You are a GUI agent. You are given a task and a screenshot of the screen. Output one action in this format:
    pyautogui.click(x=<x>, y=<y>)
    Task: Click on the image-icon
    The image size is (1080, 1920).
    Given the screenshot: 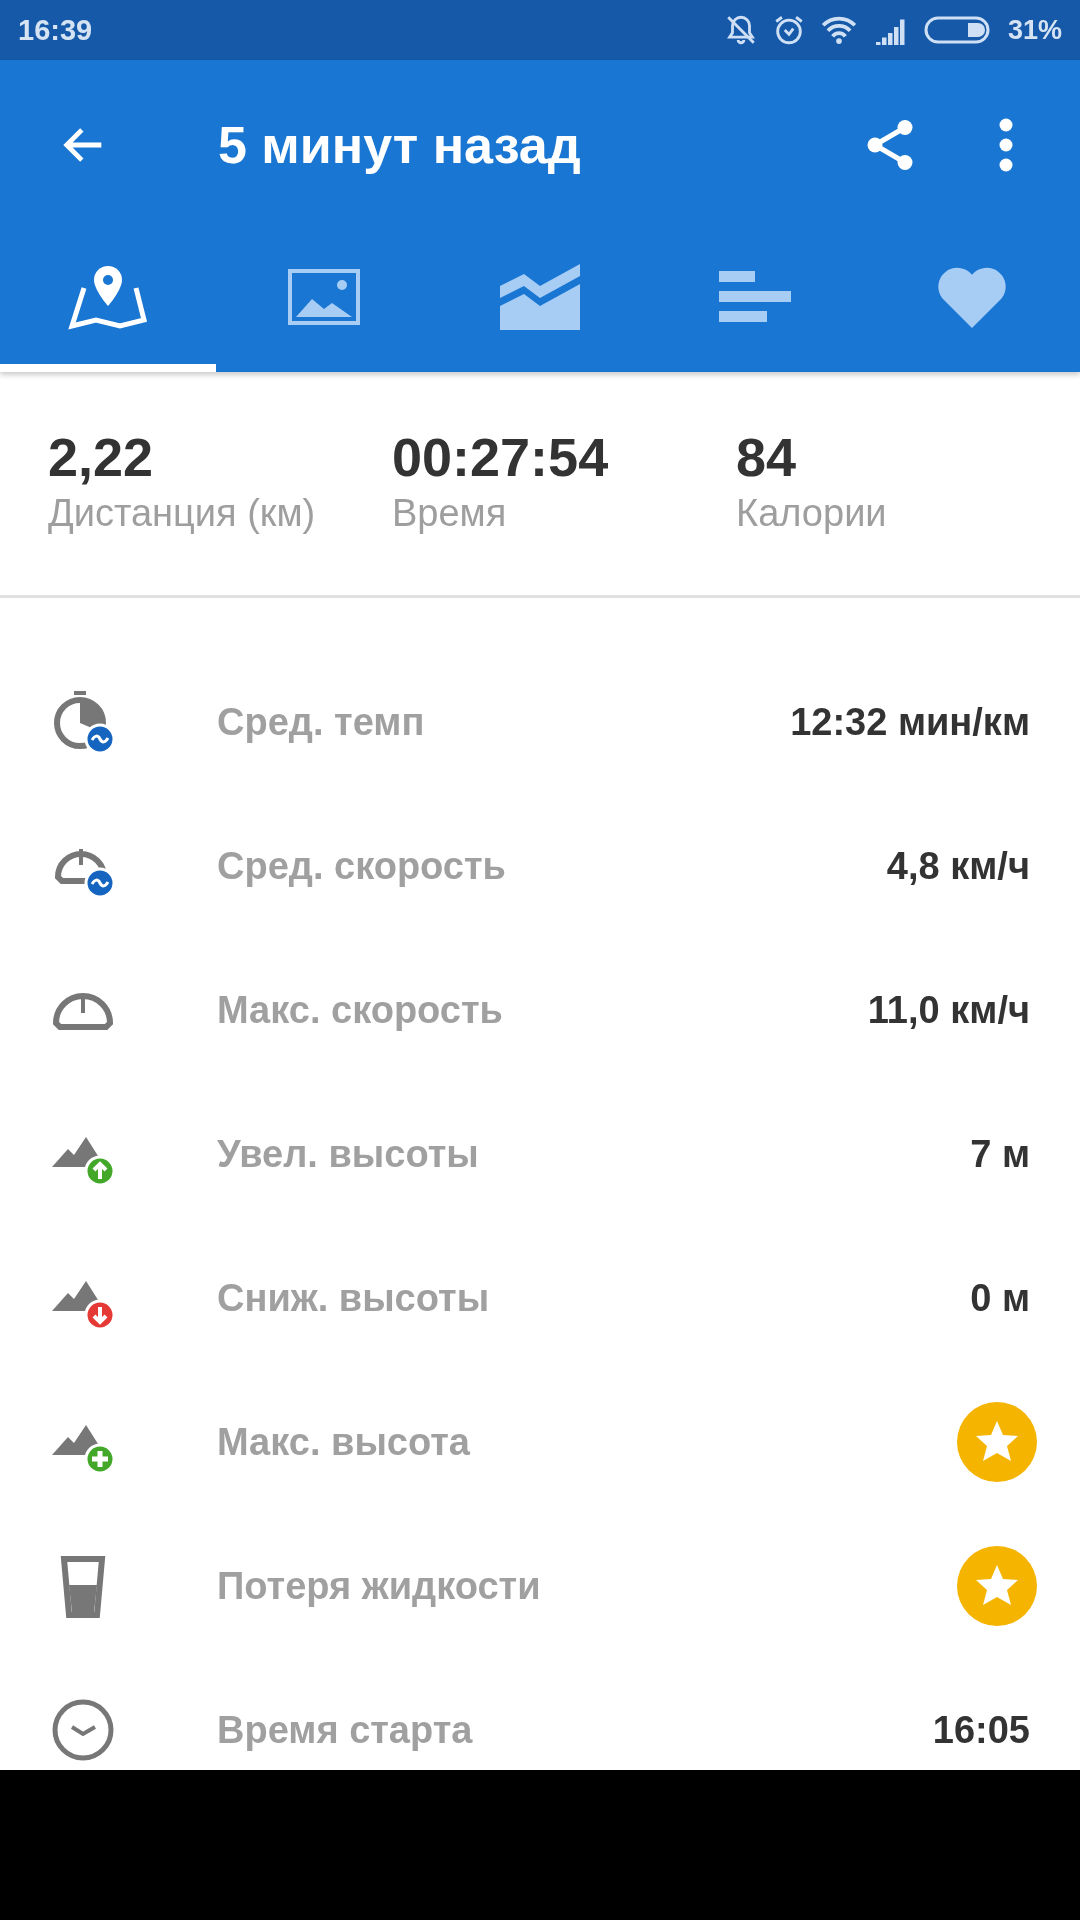 What is the action you would take?
    pyautogui.click(x=324, y=297)
    